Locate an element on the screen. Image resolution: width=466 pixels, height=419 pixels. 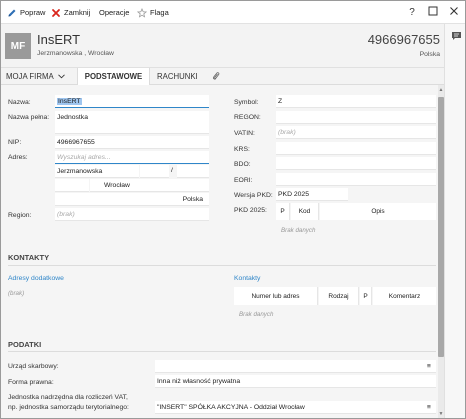
paperclip-icon is located at coordinates (216, 77).